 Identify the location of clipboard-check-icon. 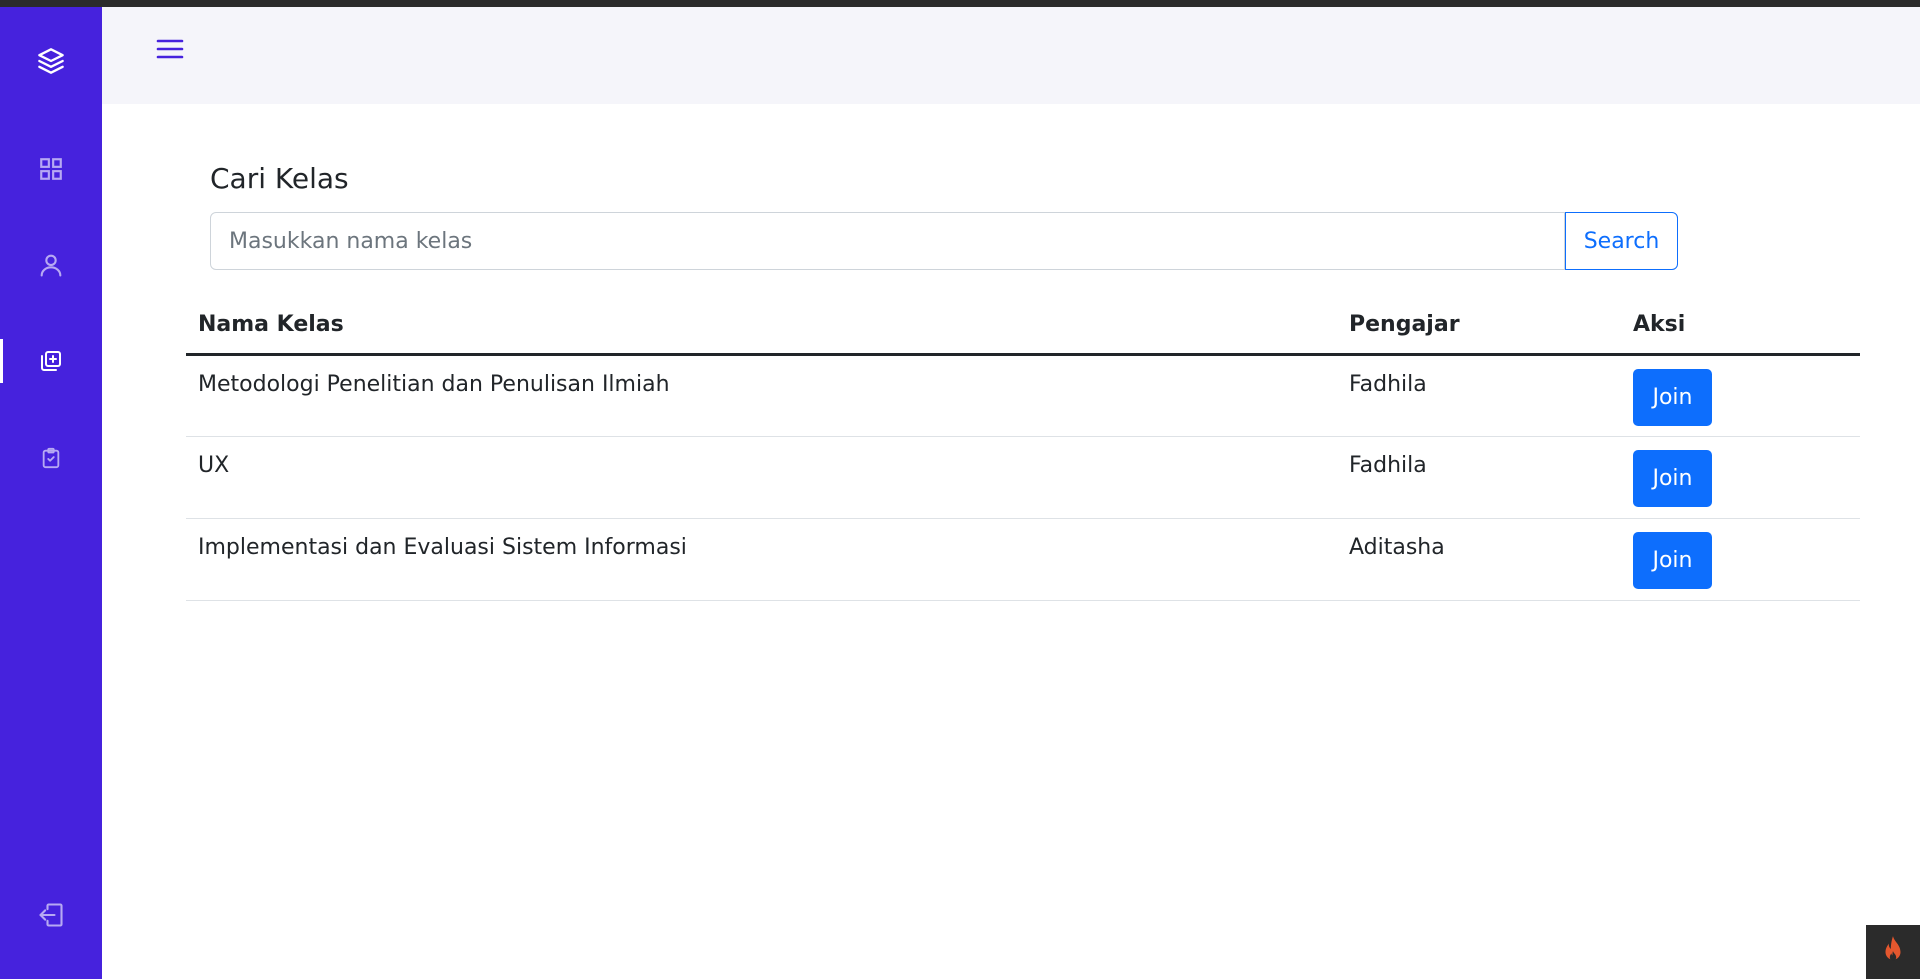
(51, 458).